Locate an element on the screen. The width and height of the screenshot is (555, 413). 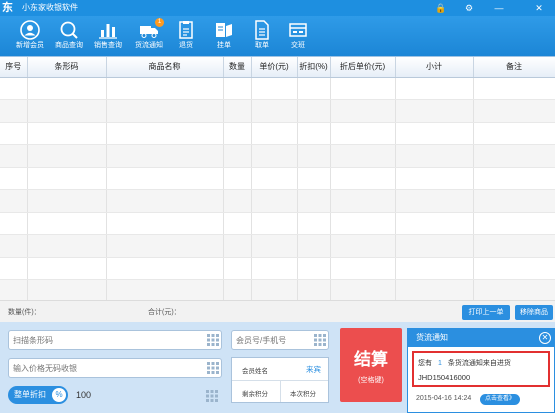
window-title: 小东家收银软件 is located at coordinates (50, 7).